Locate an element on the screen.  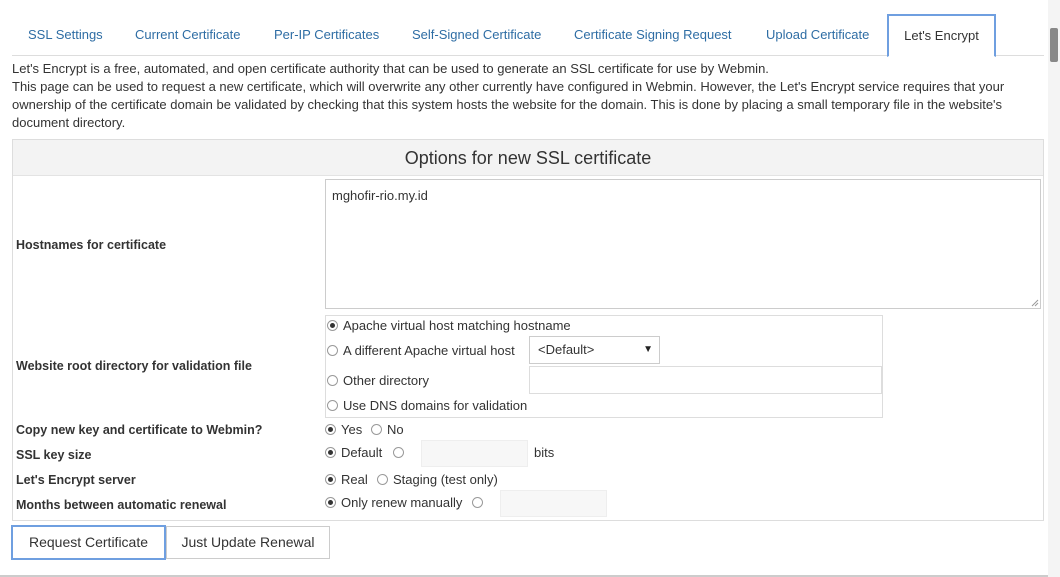
webroot-option-other-directory: Other directory is located at coordinates (386, 380).